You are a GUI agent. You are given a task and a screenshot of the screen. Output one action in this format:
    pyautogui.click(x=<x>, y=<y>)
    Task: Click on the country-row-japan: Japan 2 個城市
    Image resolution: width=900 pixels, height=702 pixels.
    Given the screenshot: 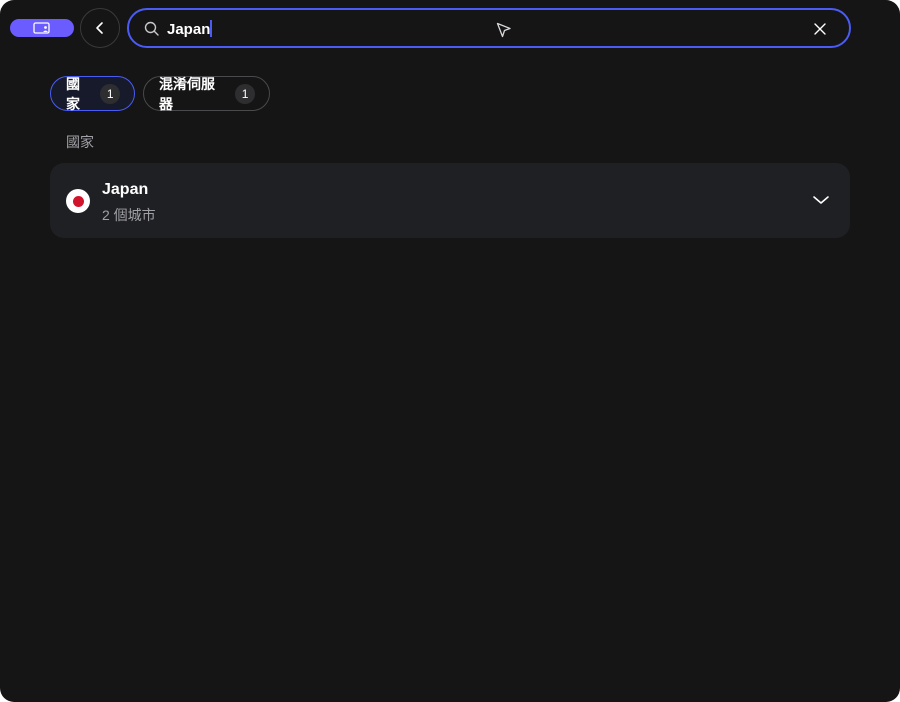 What is the action you would take?
    pyautogui.click(x=450, y=200)
    